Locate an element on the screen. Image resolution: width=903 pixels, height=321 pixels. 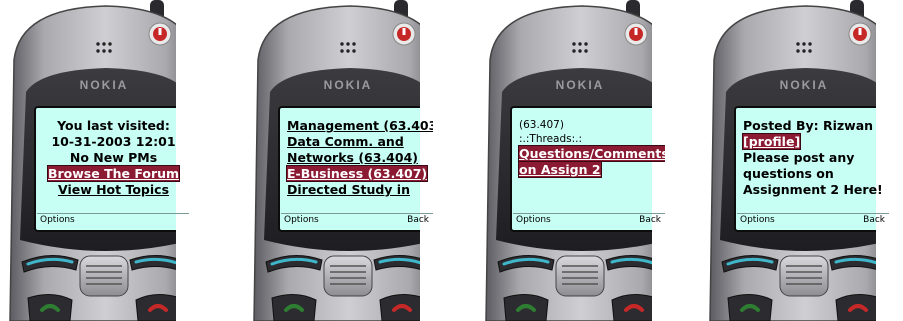
menu-row: Networks (63.404) is located at coordinates (357, 158).